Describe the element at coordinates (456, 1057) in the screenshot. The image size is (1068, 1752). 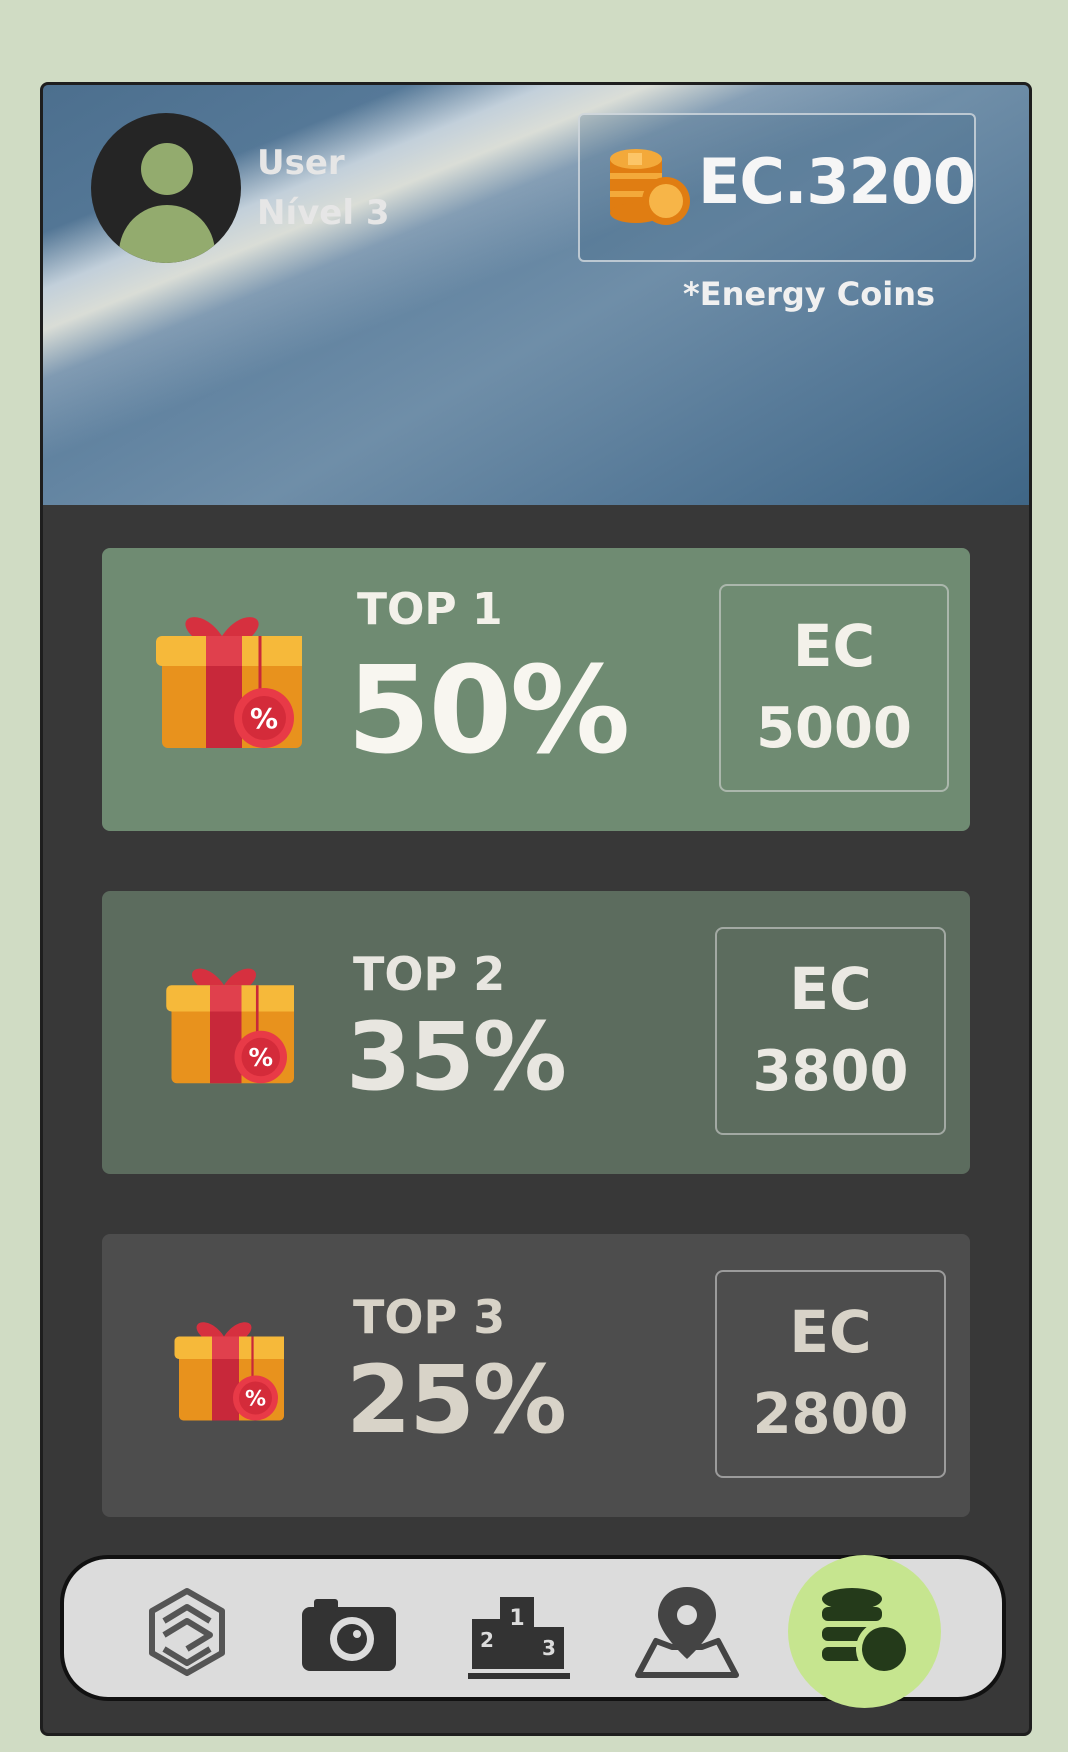
I see `reward-discount: 35%` at that location.